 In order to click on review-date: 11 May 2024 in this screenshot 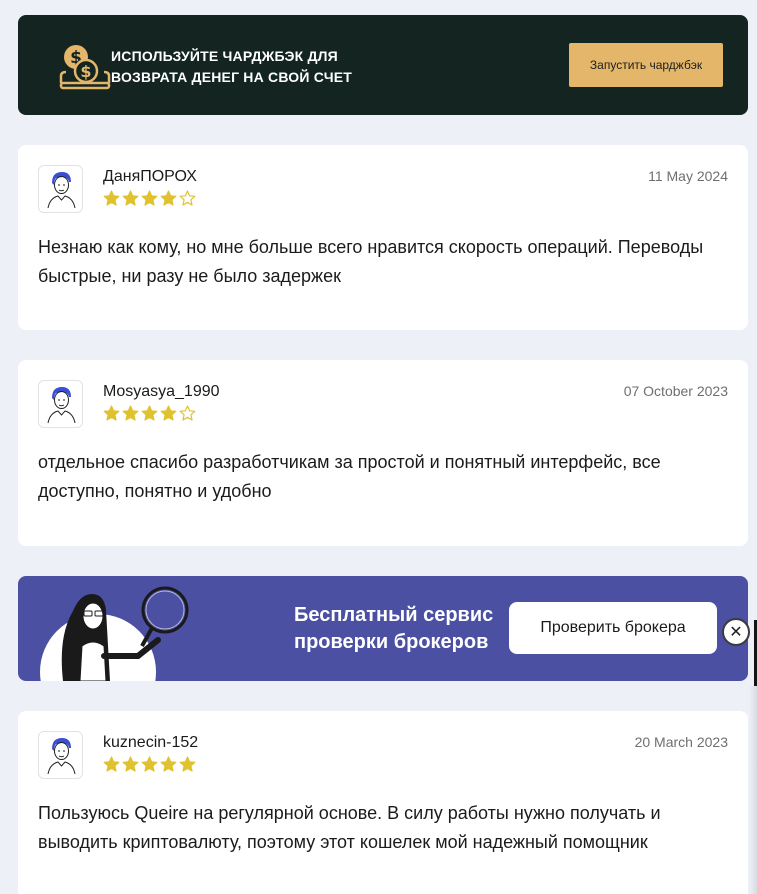, I will do `click(688, 176)`.